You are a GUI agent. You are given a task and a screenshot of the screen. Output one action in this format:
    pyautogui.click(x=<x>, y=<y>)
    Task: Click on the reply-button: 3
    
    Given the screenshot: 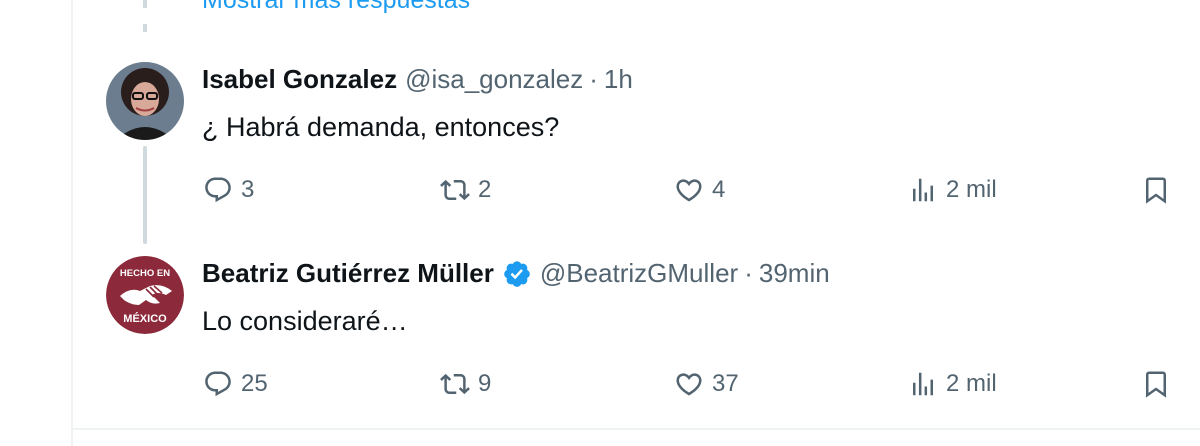 What is the action you would take?
    pyautogui.click(x=228, y=190)
    